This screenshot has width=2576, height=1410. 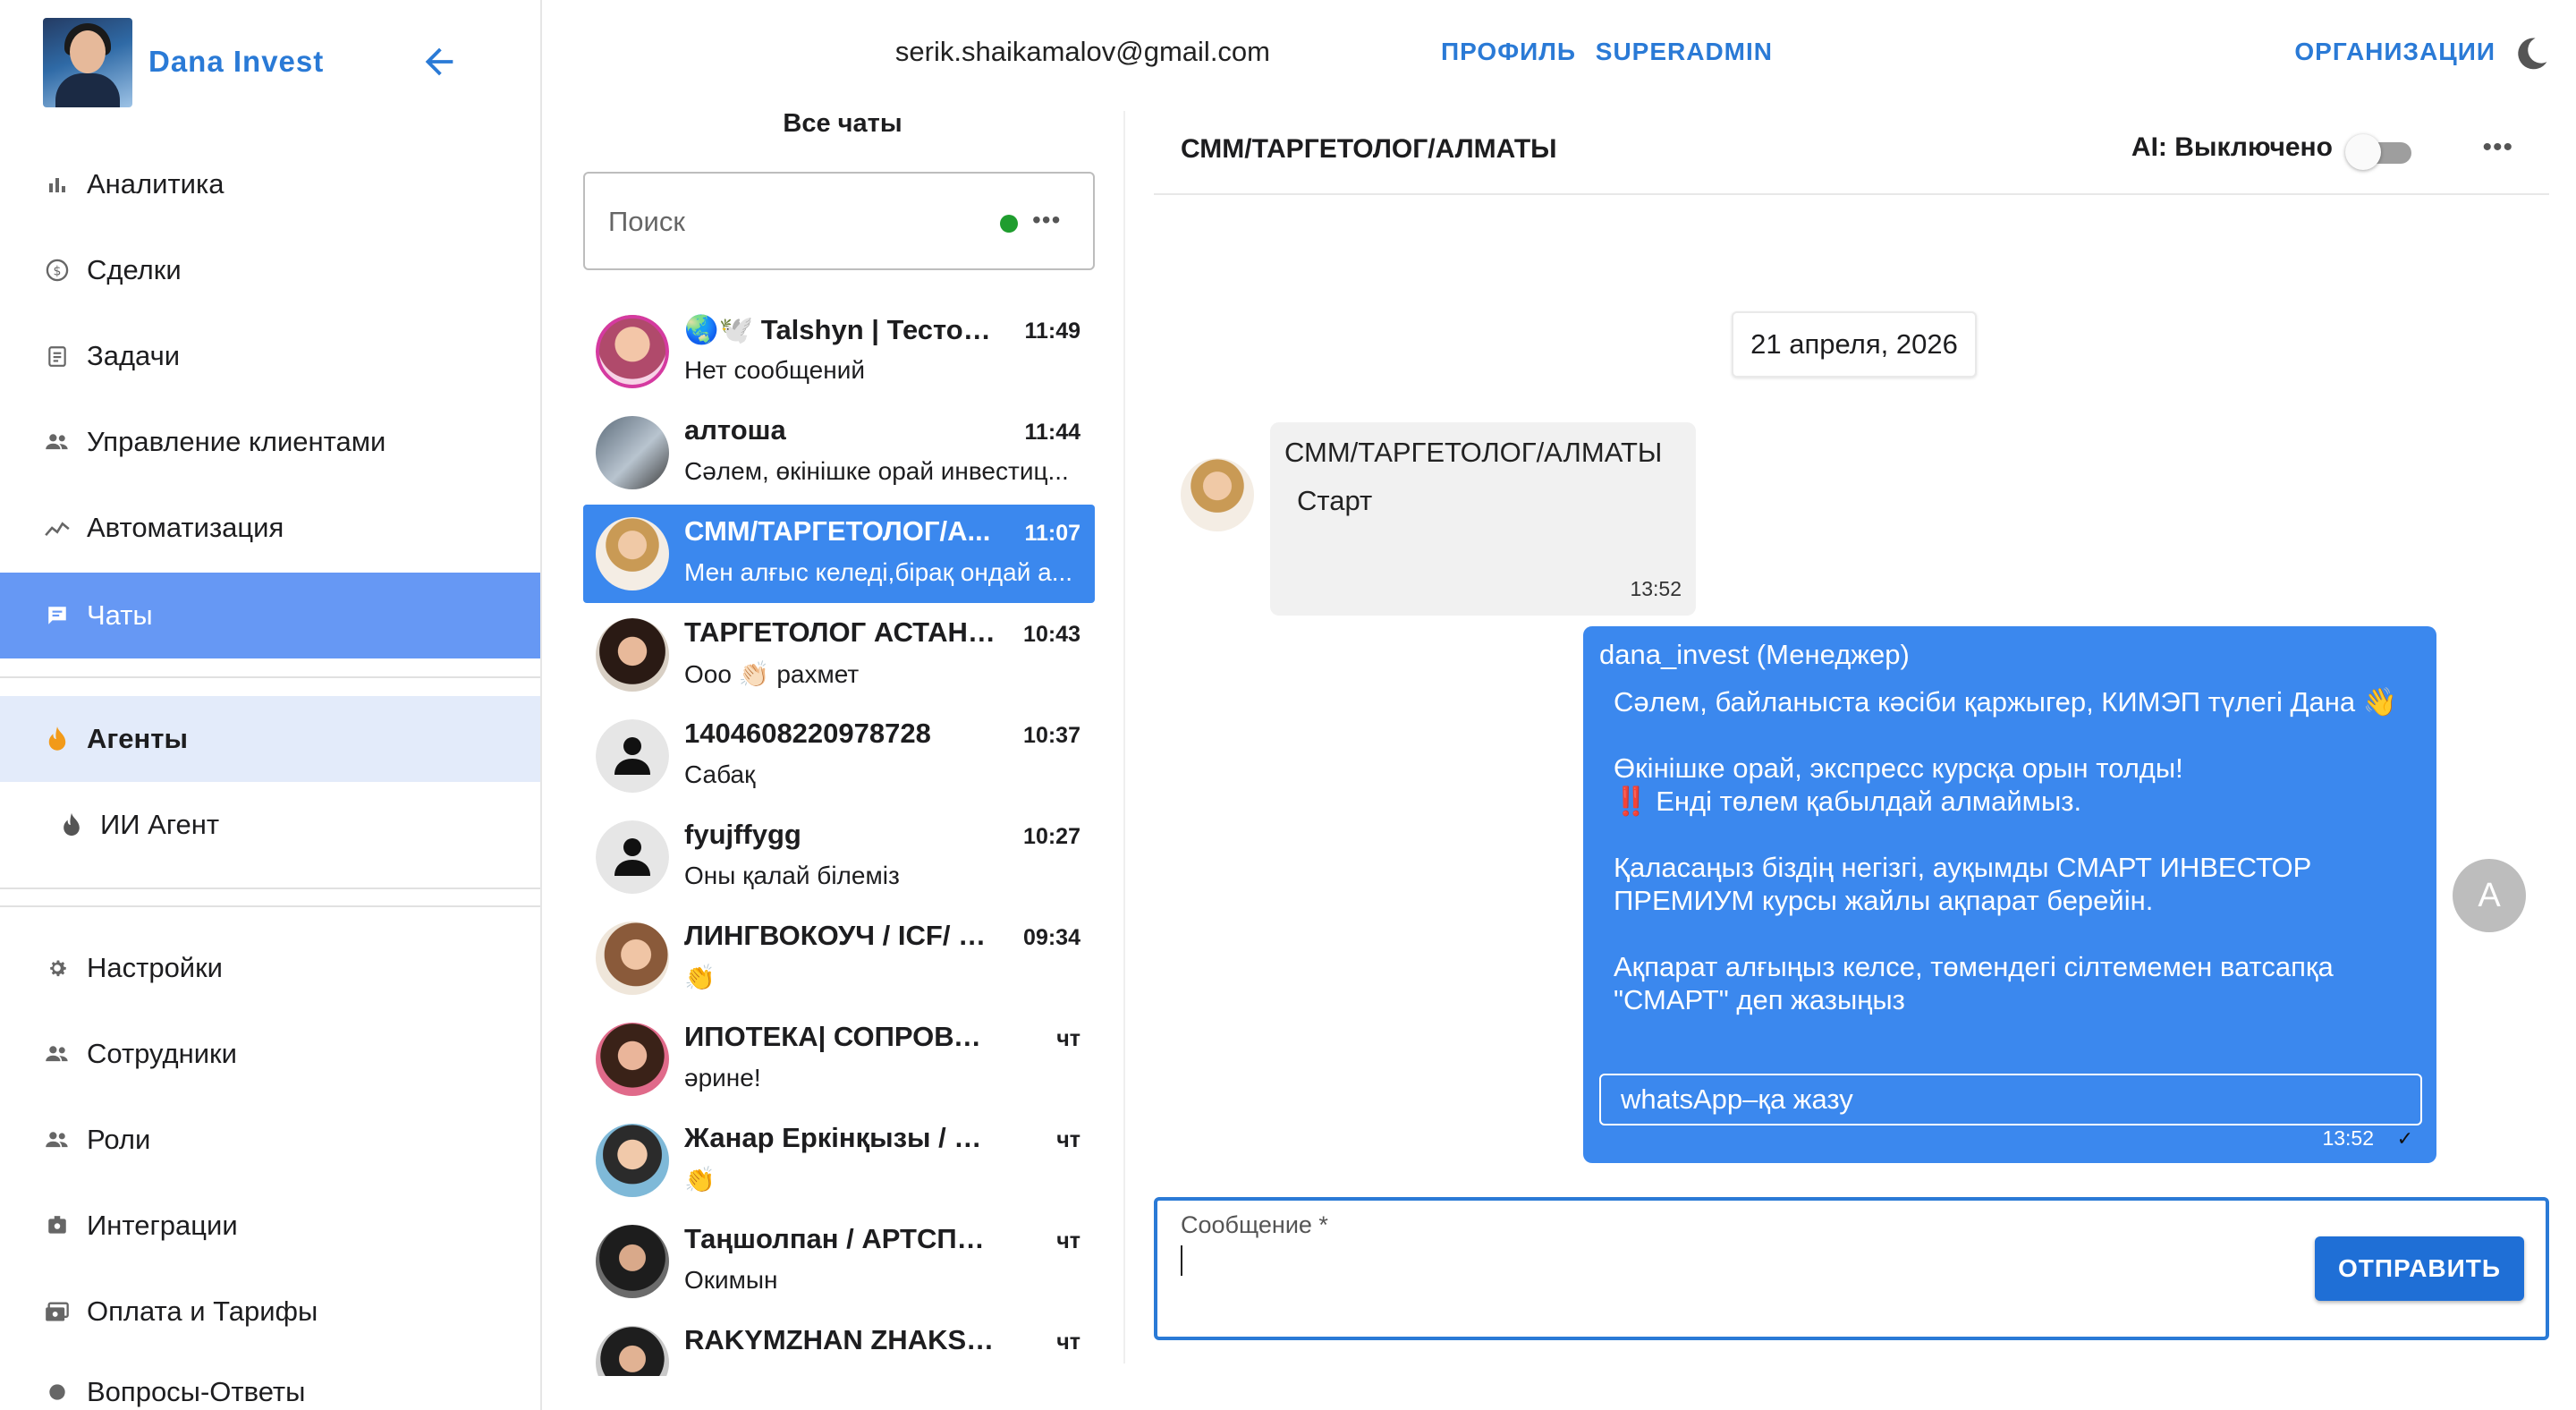 I want to click on ai-status-label: AI: Выключено, so click(x=2232, y=147).